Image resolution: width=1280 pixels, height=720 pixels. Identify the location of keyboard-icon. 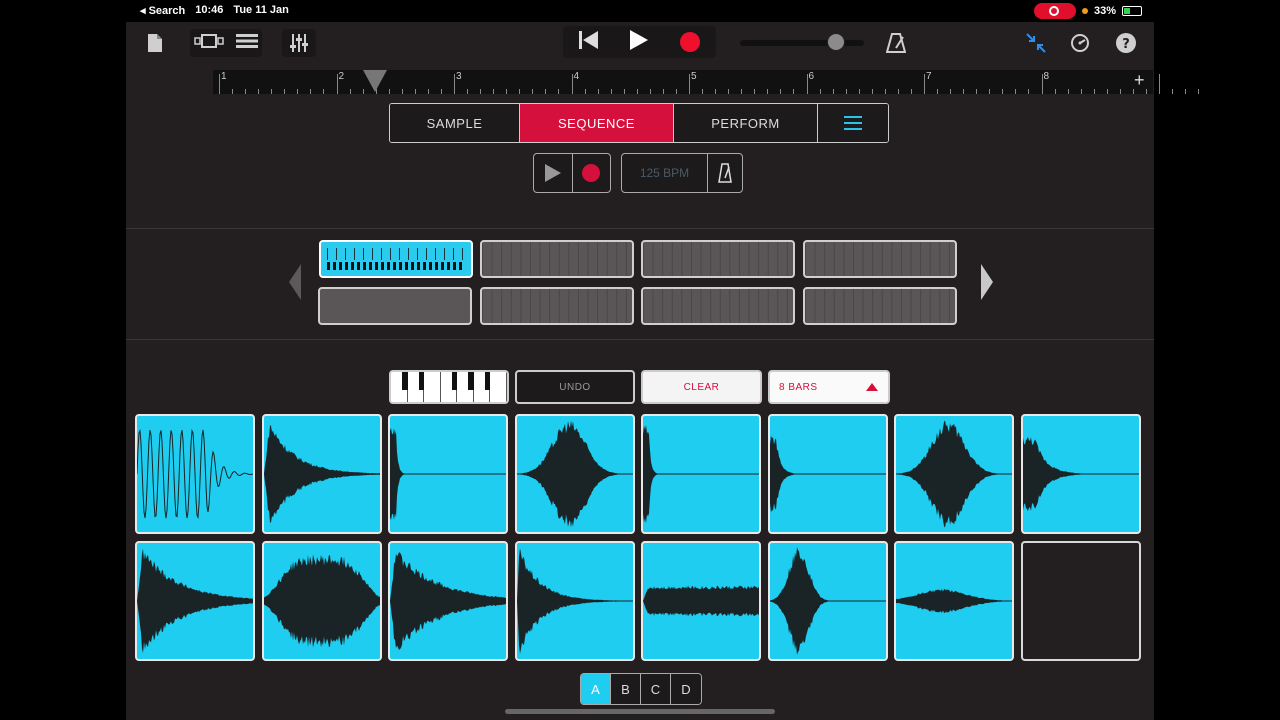
(400, 387).